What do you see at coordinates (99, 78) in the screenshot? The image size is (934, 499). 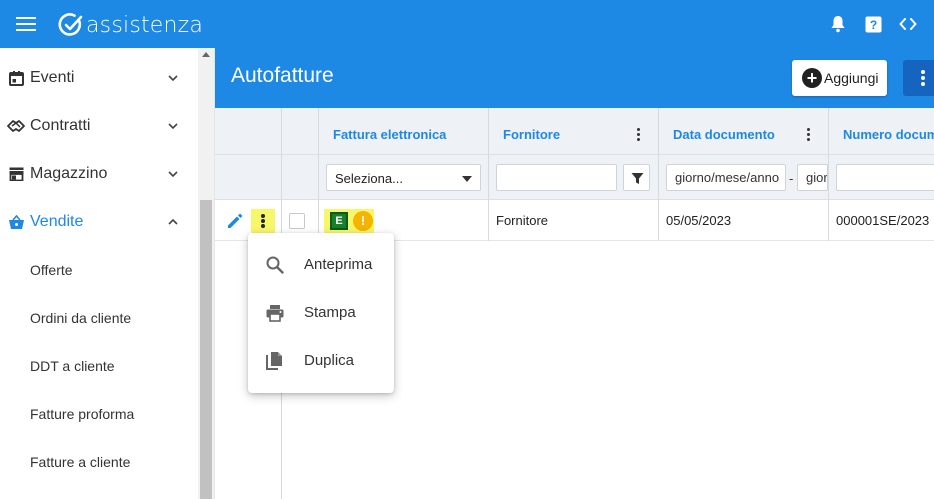 I see `sidebar-item-eventi: Eventi` at bounding box center [99, 78].